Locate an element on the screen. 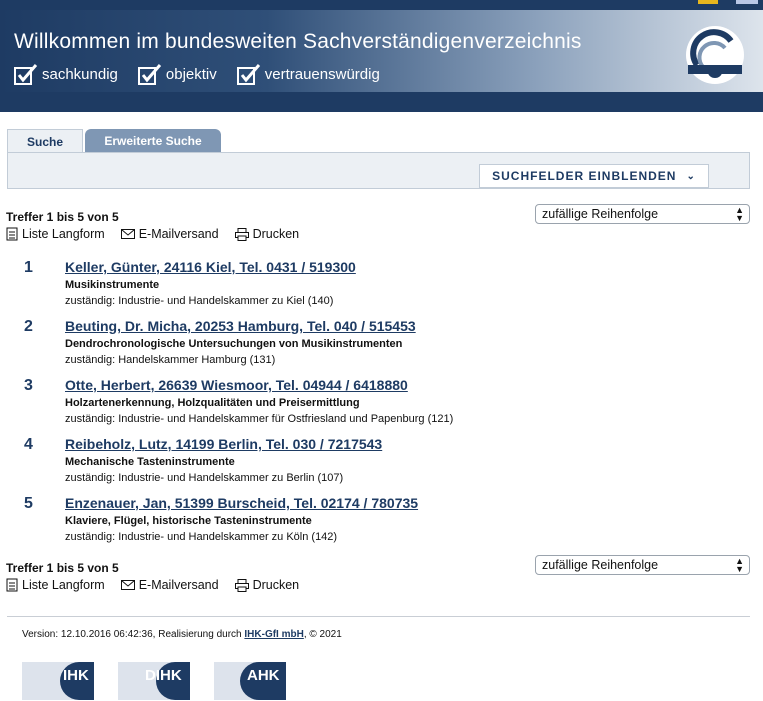 The image size is (763, 701). ahk-logo: AHK is located at coordinates (250, 681).